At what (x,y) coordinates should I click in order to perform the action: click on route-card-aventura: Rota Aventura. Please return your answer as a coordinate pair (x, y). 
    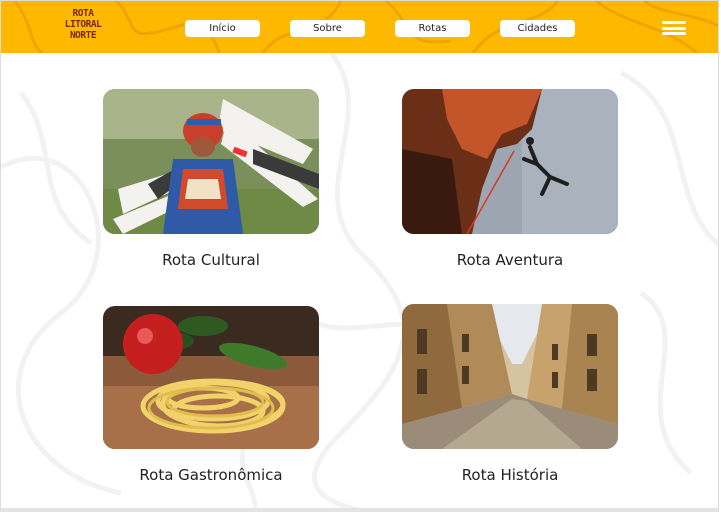
    Looking at the image, I should click on (510, 179).